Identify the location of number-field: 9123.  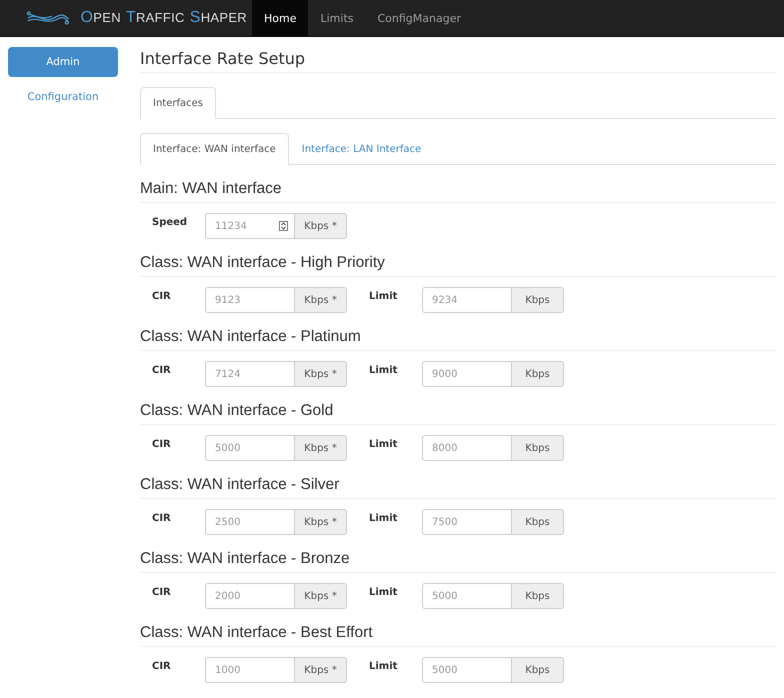
(250, 300).